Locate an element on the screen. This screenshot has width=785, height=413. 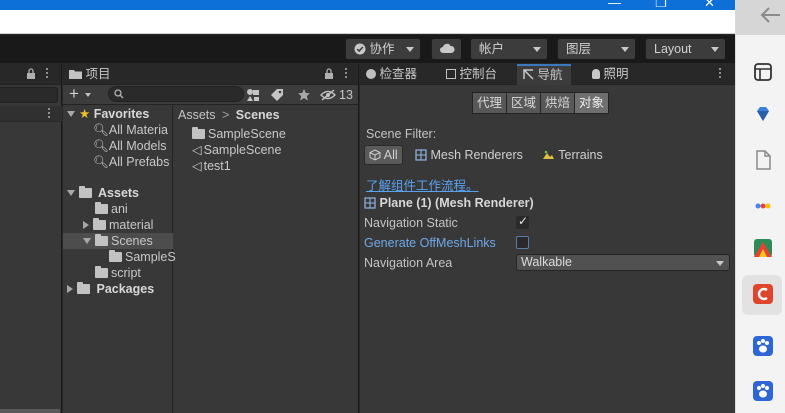
search-icon: 🔍︎ is located at coordinates (101, 130).